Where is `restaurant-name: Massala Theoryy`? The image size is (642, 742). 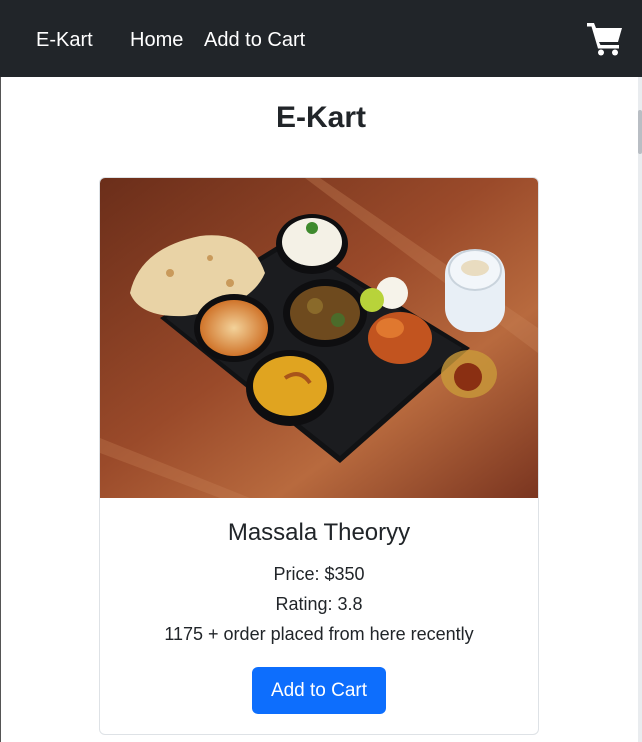
restaurant-name: Massala Theoryy is located at coordinates (319, 532).